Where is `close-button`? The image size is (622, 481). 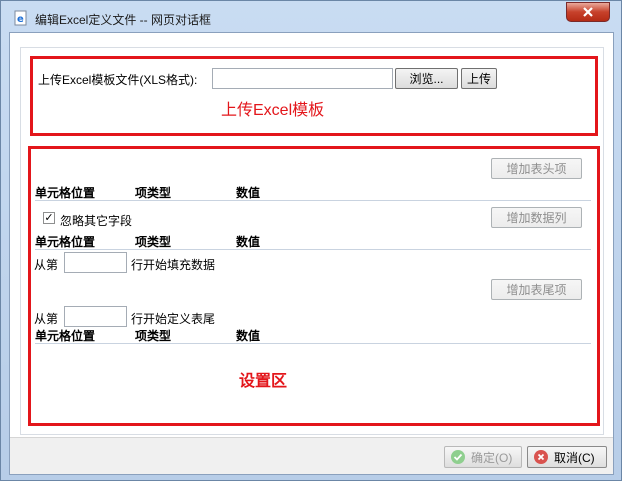 close-button is located at coordinates (588, 12).